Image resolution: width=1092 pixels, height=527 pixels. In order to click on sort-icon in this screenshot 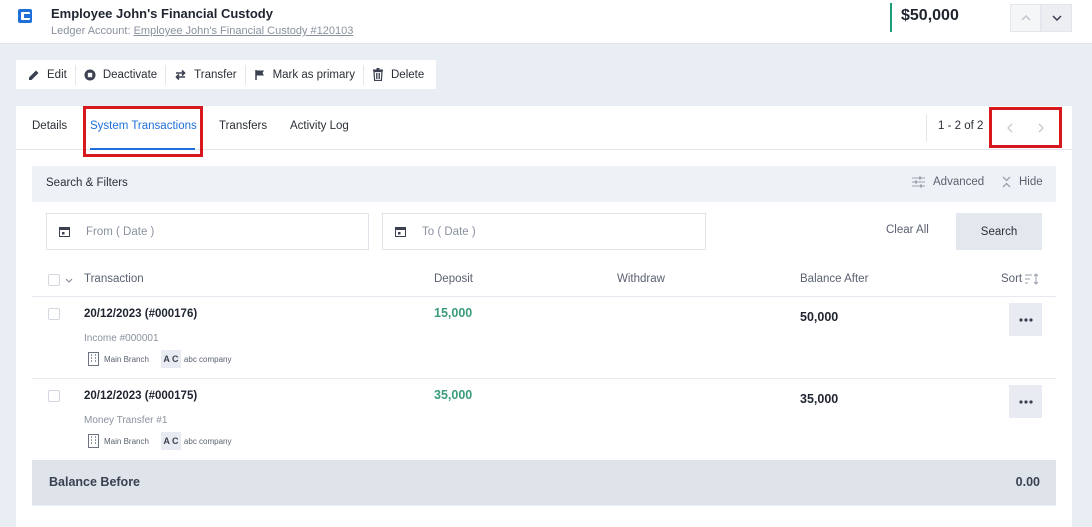, I will do `click(1032, 279)`.